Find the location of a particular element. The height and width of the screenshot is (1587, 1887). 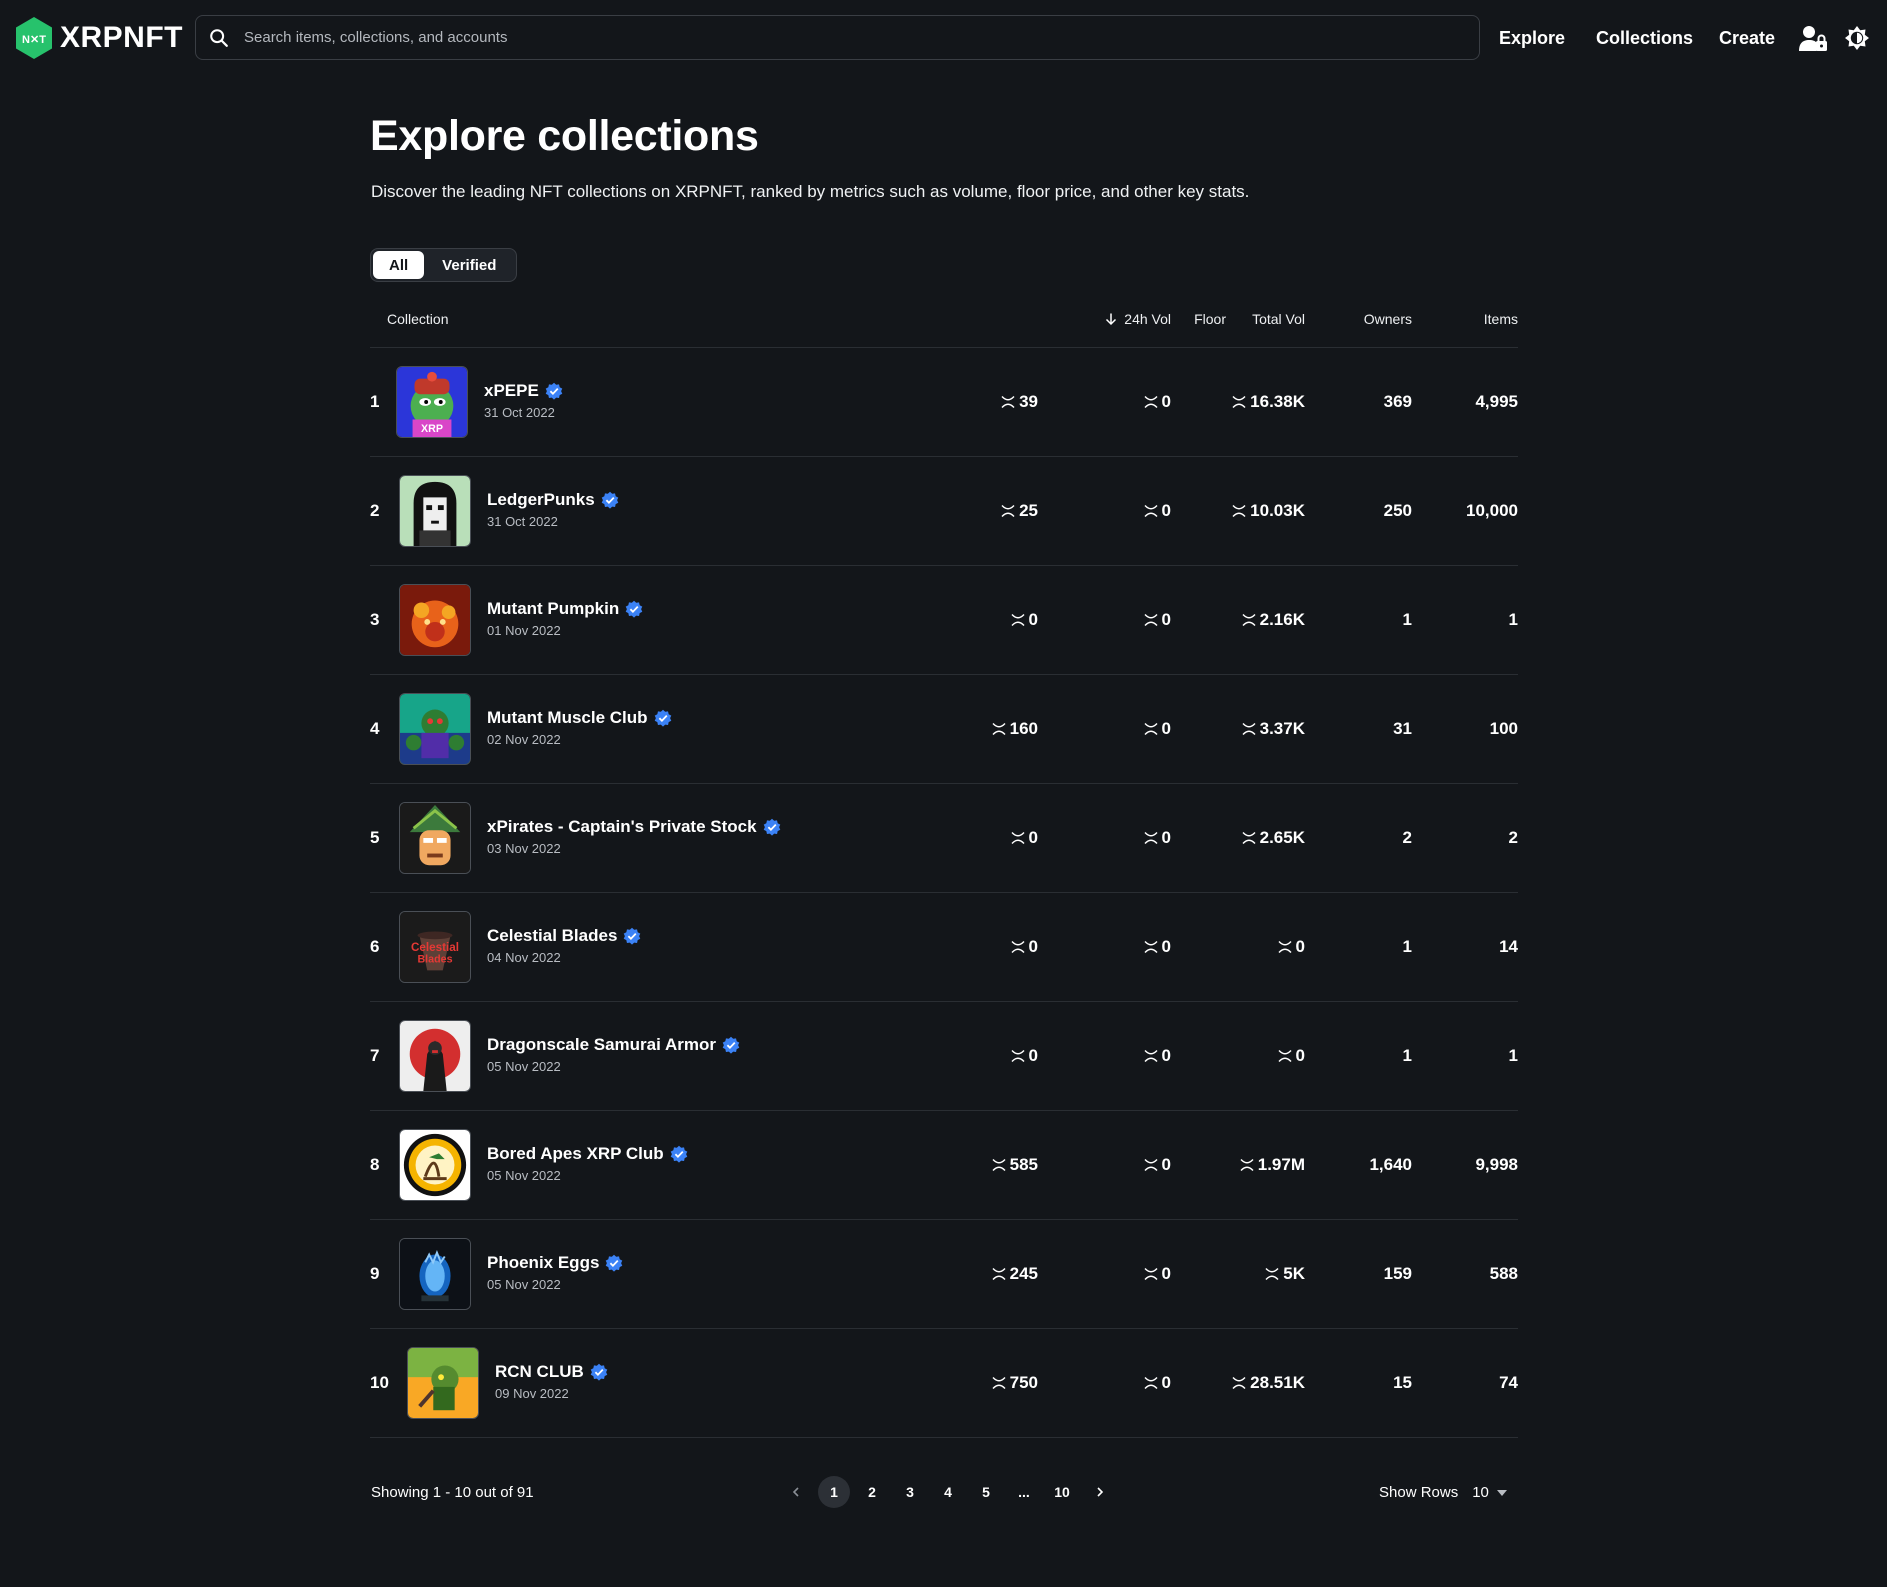

collection-name: LedgerPunks is located at coordinates (541, 500).